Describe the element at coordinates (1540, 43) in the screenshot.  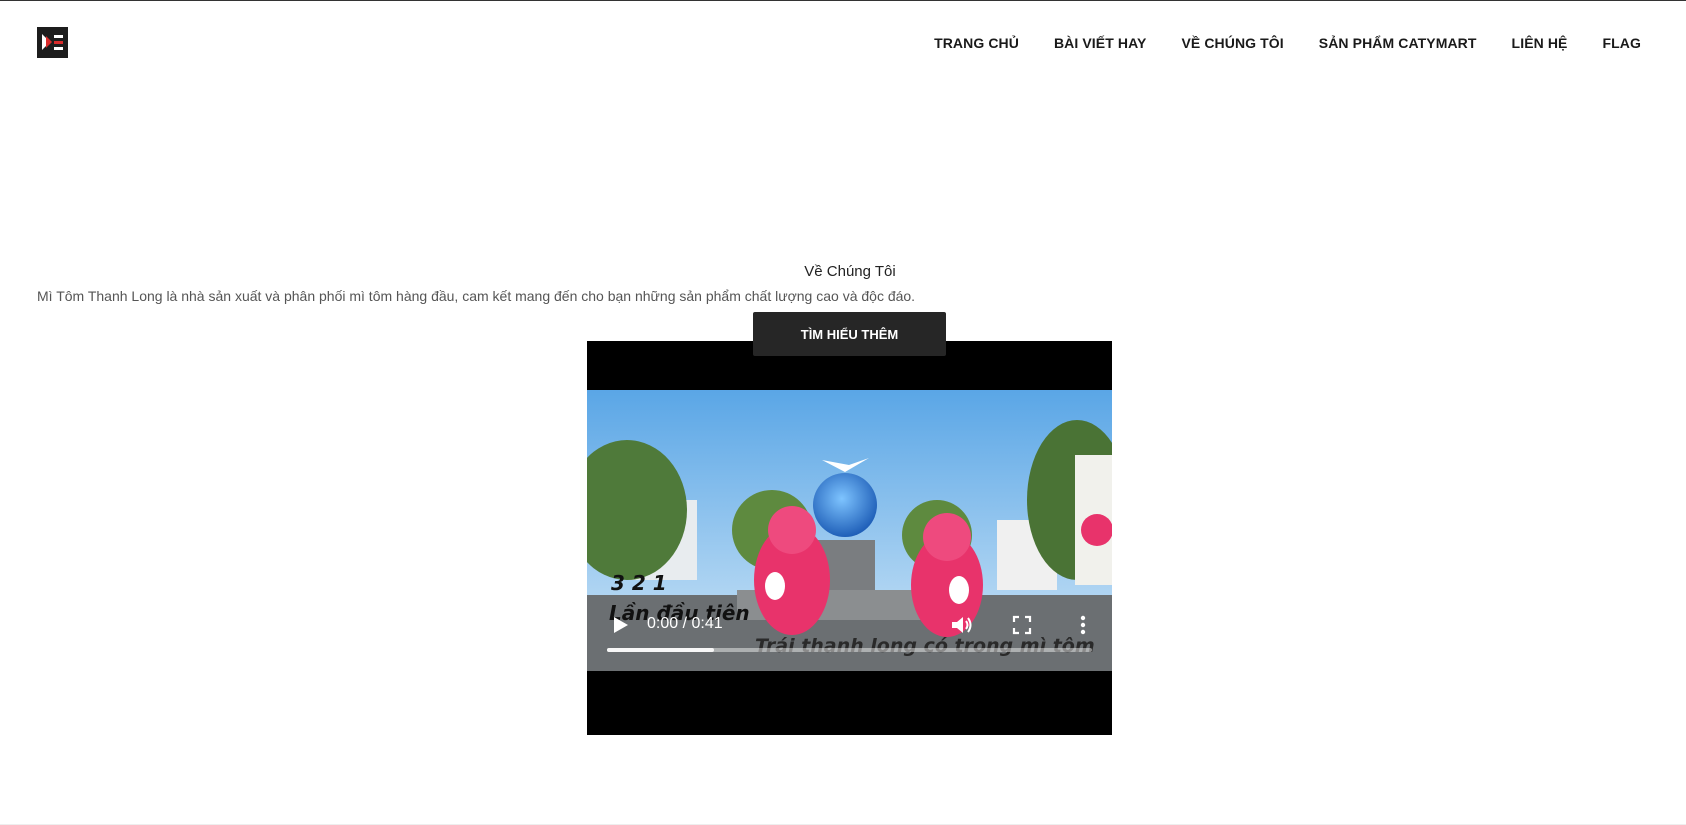
I see `nav-item-contact: LIÊN HỆ` at that location.